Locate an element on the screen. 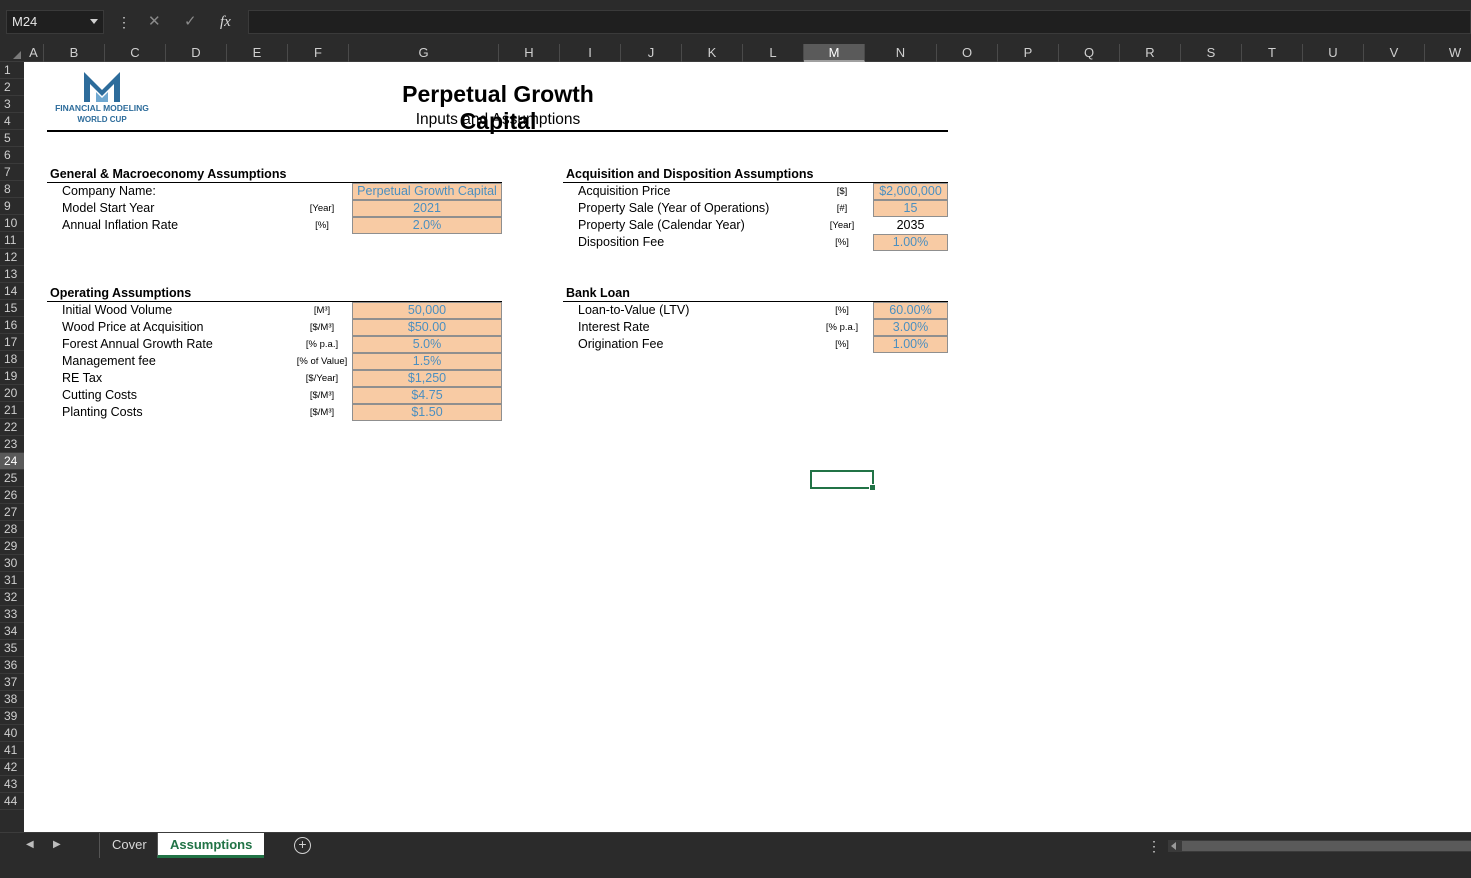  bank_loan-input-cell: 60.00% is located at coordinates (910, 310).